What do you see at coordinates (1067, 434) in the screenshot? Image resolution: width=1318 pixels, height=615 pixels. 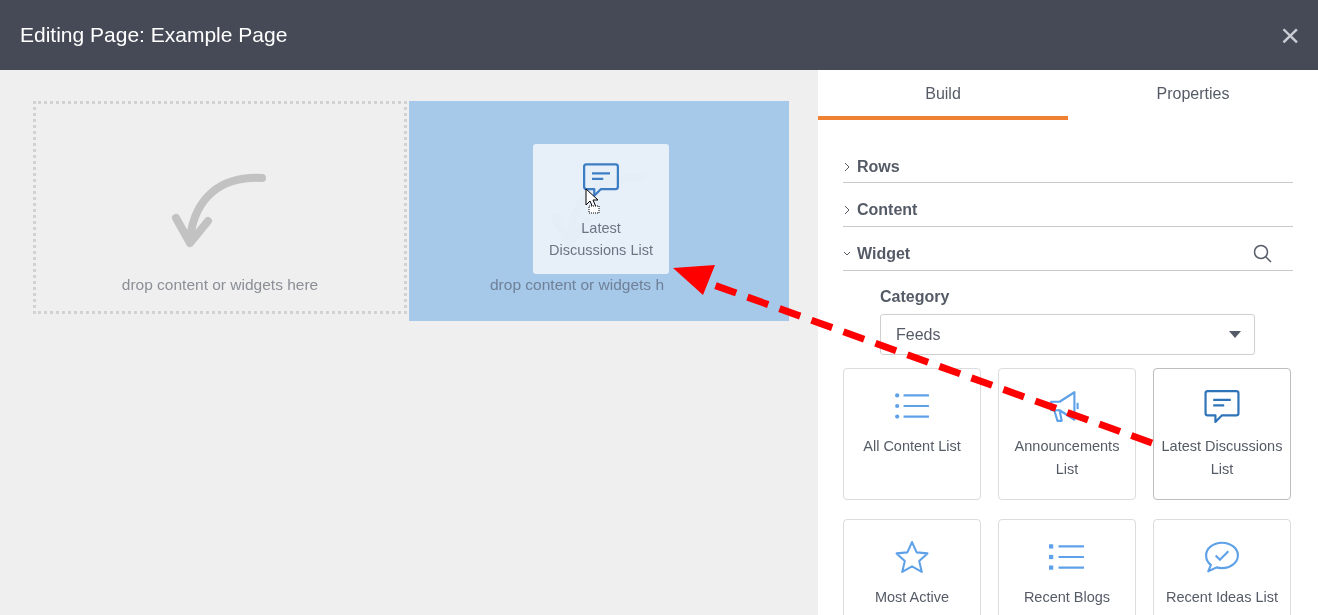 I see `widget-tile: Announcements List` at bounding box center [1067, 434].